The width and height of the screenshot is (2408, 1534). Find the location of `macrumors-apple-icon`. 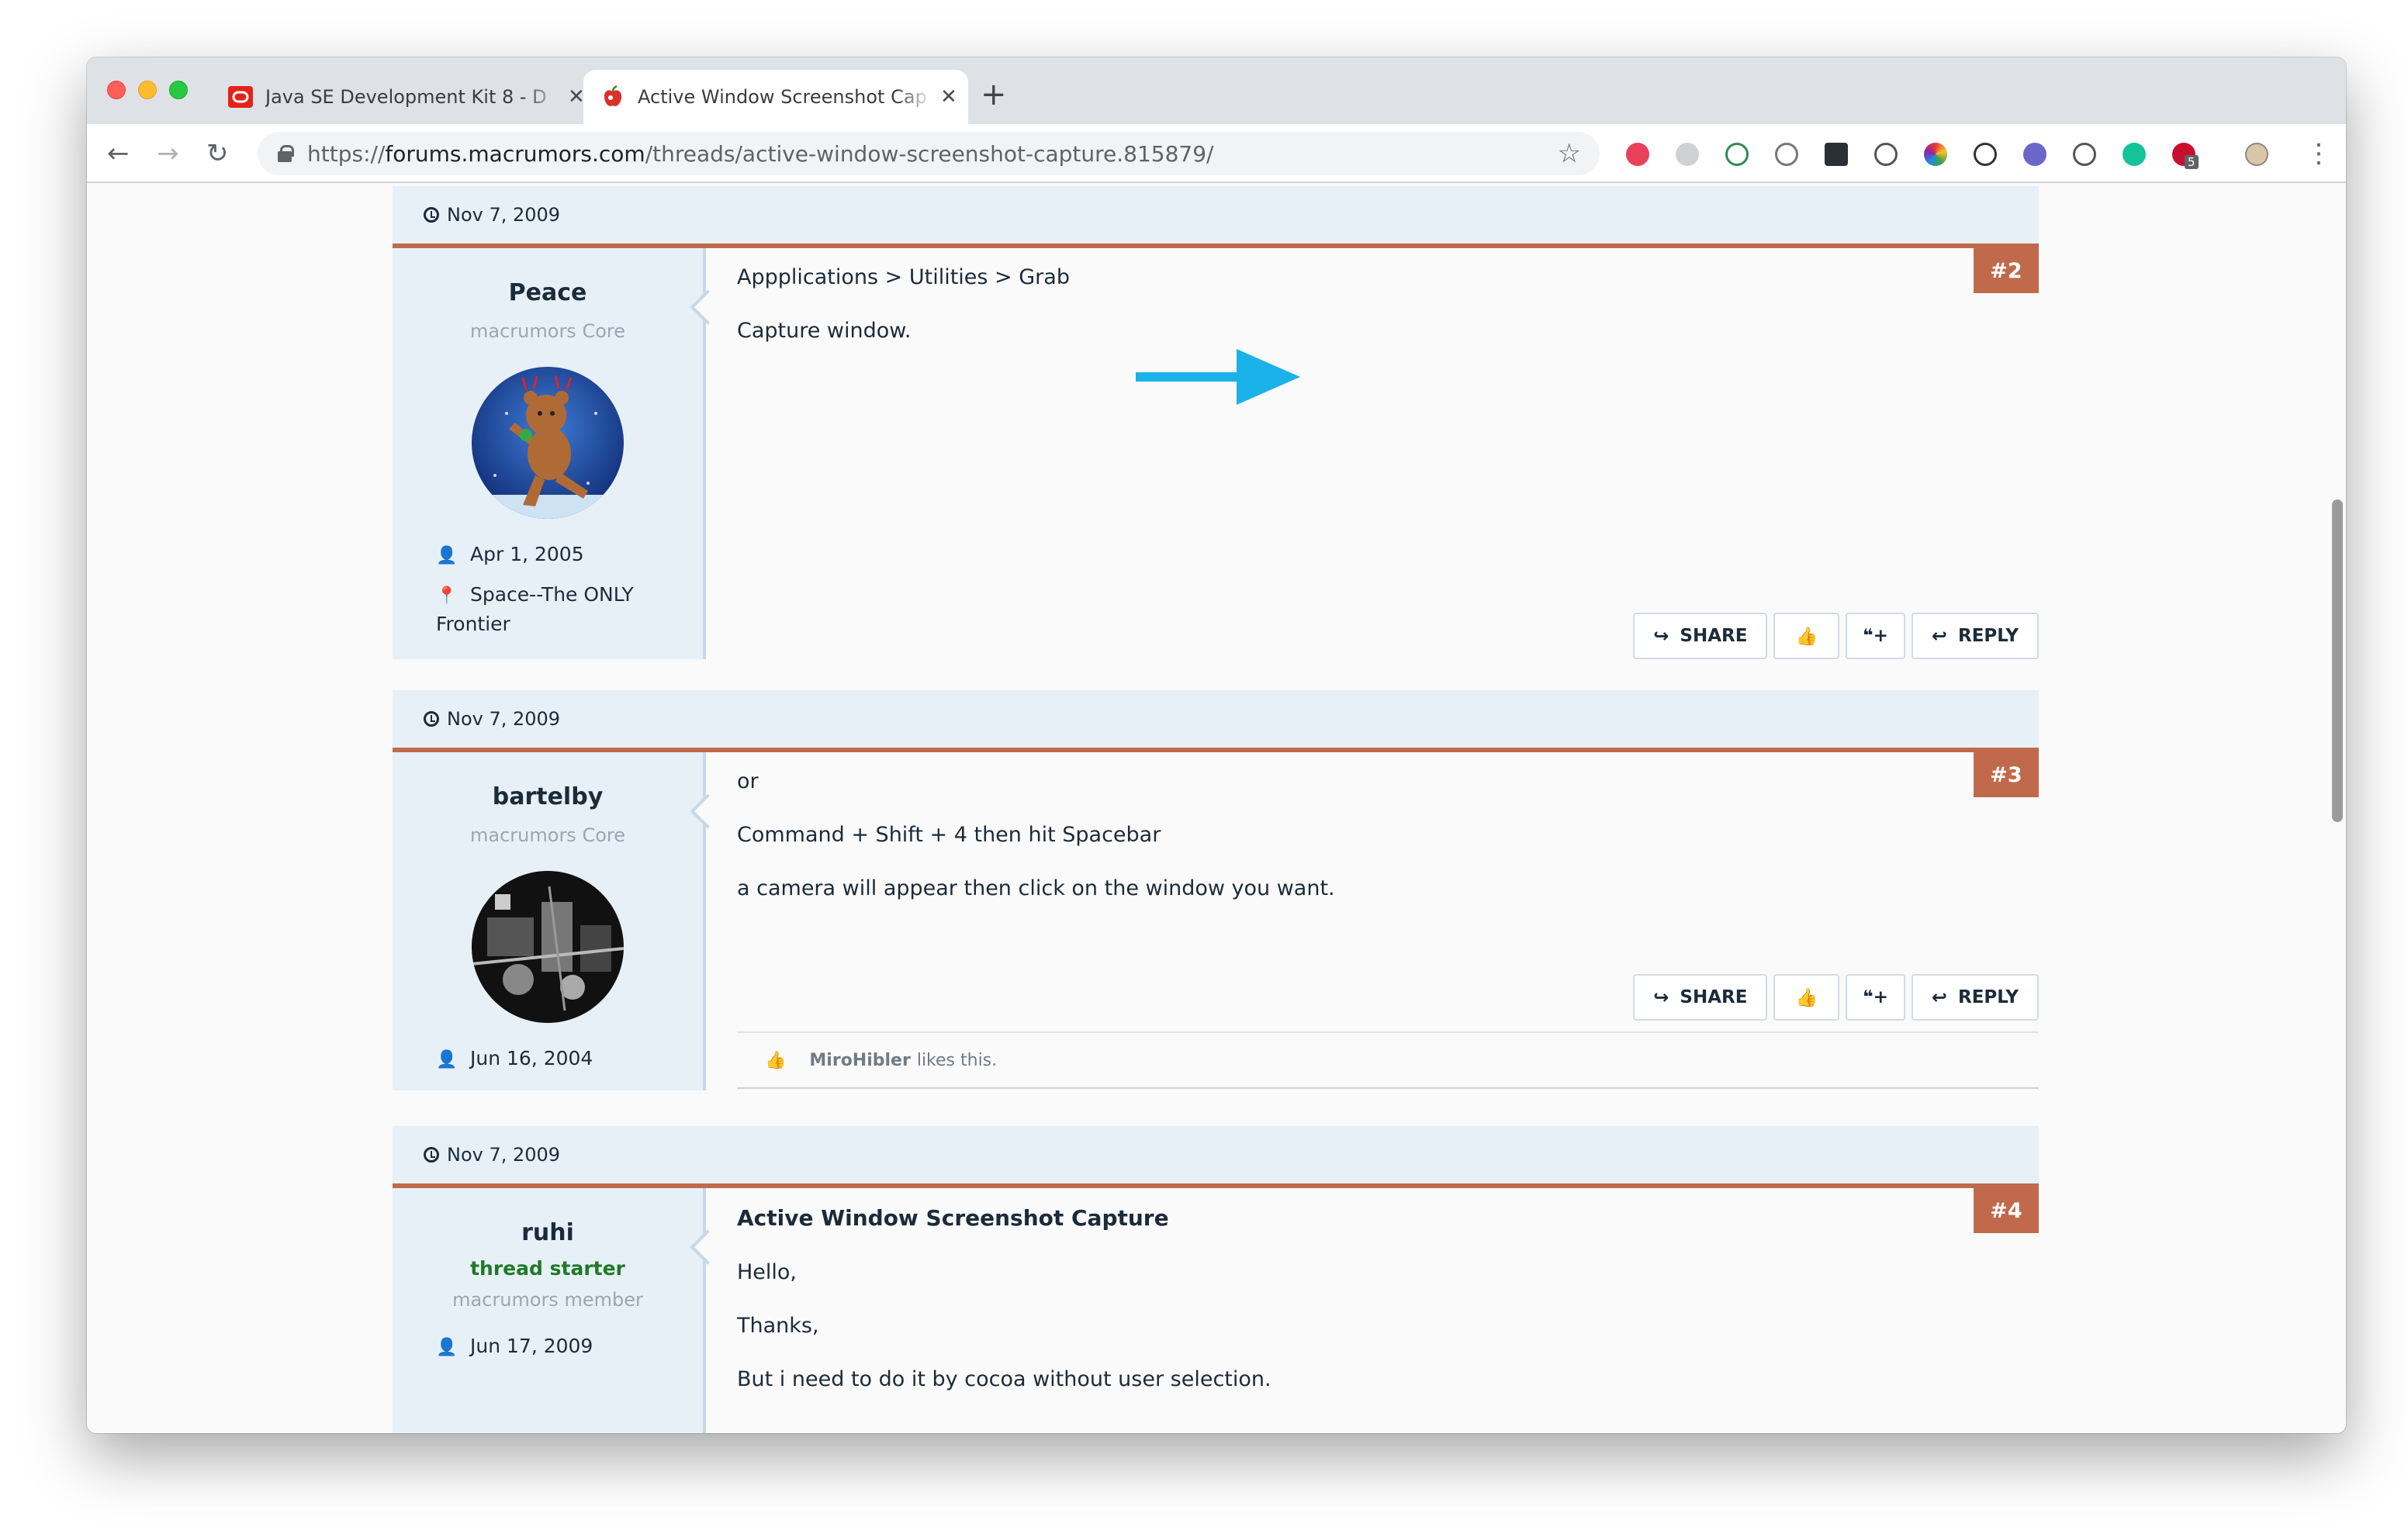

macrumors-apple-icon is located at coordinates (613, 95).